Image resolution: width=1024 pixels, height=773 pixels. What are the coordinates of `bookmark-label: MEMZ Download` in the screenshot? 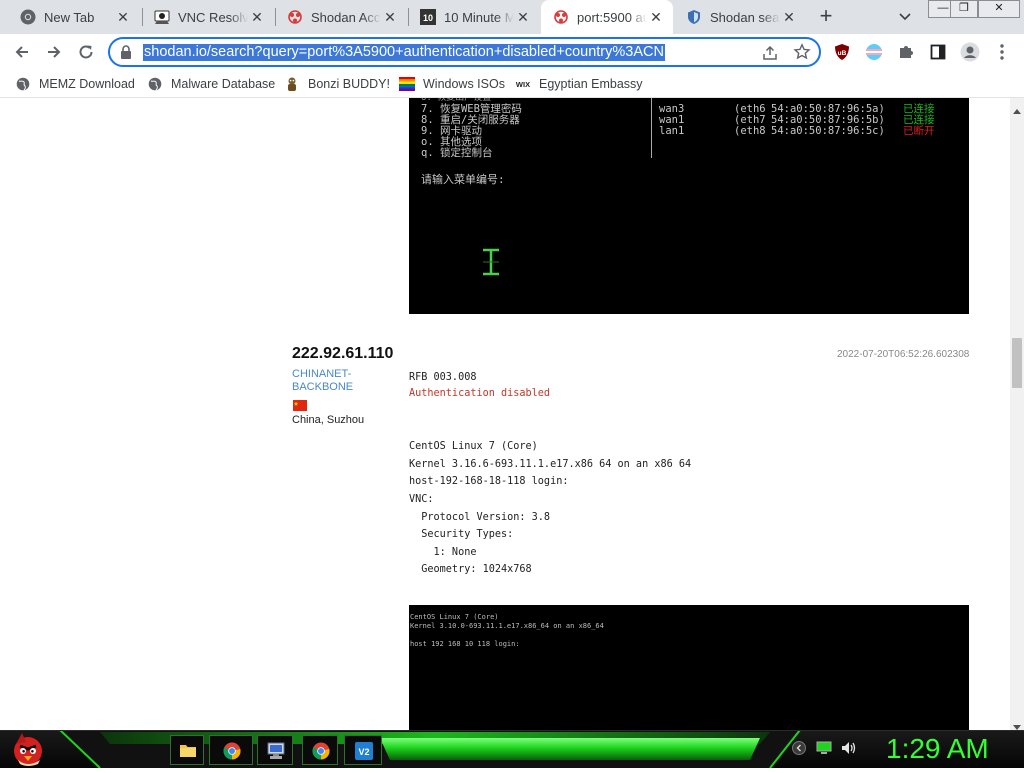 It's located at (87, 84).